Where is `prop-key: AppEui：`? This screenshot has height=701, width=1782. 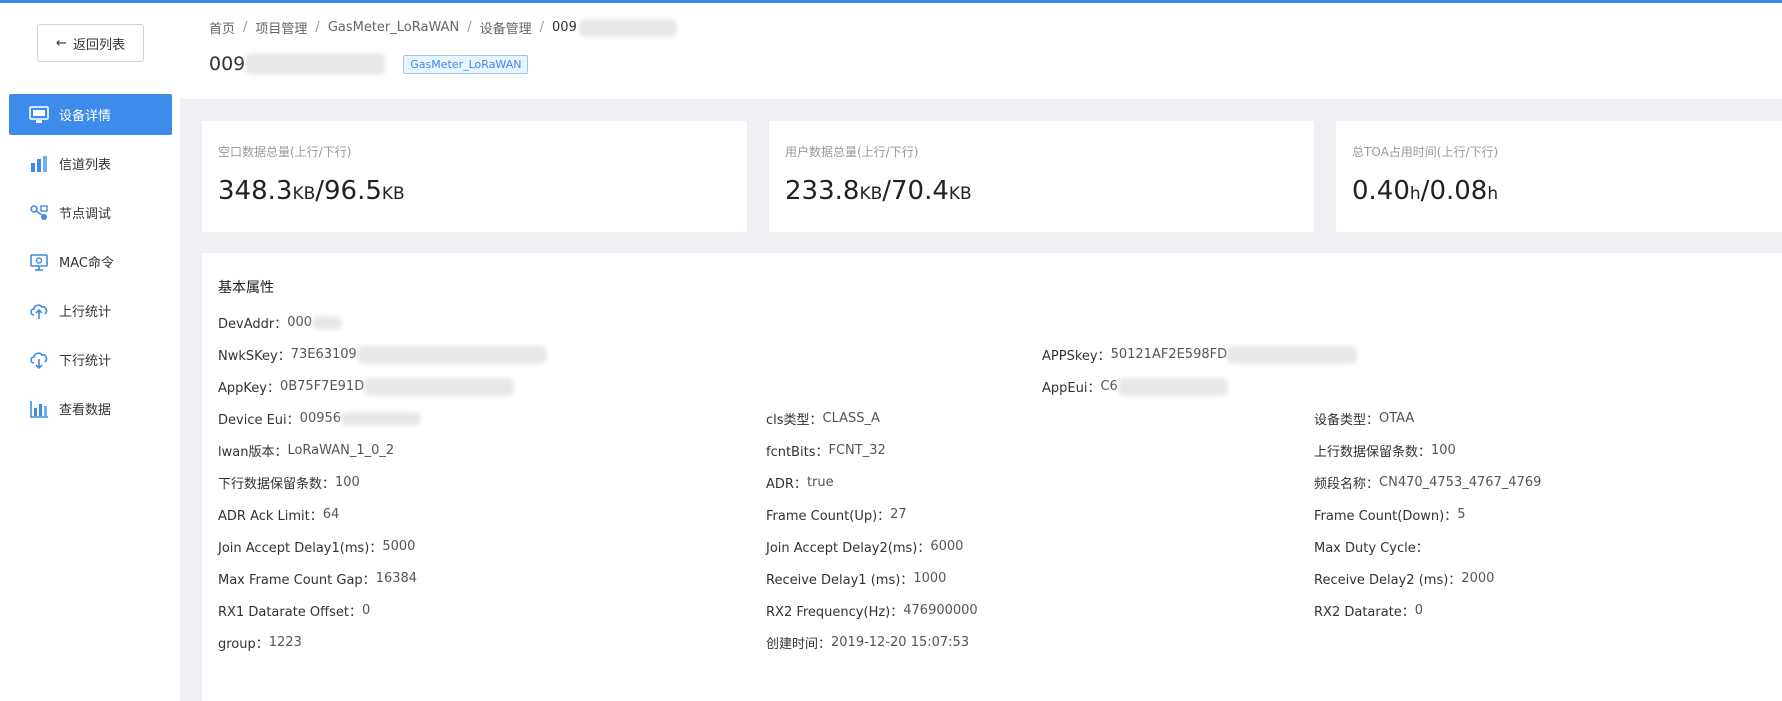 prop-key: AppEui： is located at coordinates (1071, 388).